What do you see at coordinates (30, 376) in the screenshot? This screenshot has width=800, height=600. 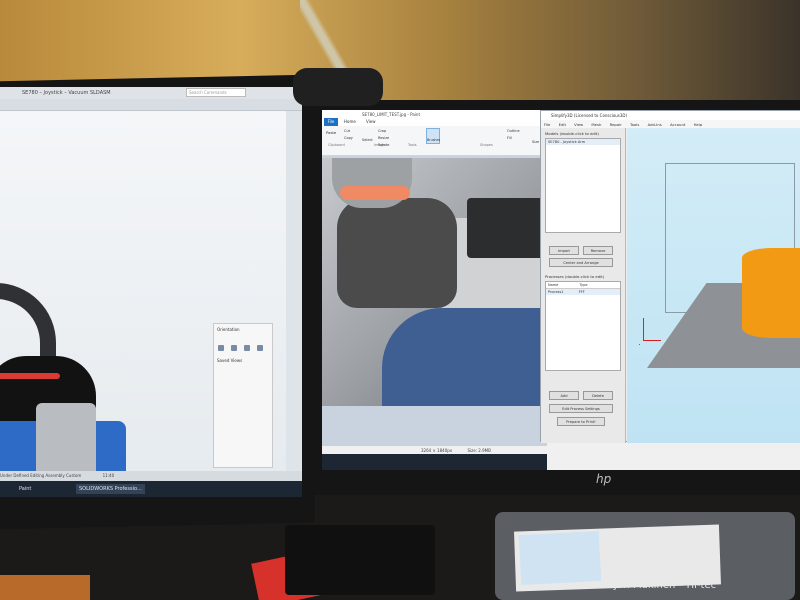 I see `joystick-red-ring` at bounding box center [30, 376].